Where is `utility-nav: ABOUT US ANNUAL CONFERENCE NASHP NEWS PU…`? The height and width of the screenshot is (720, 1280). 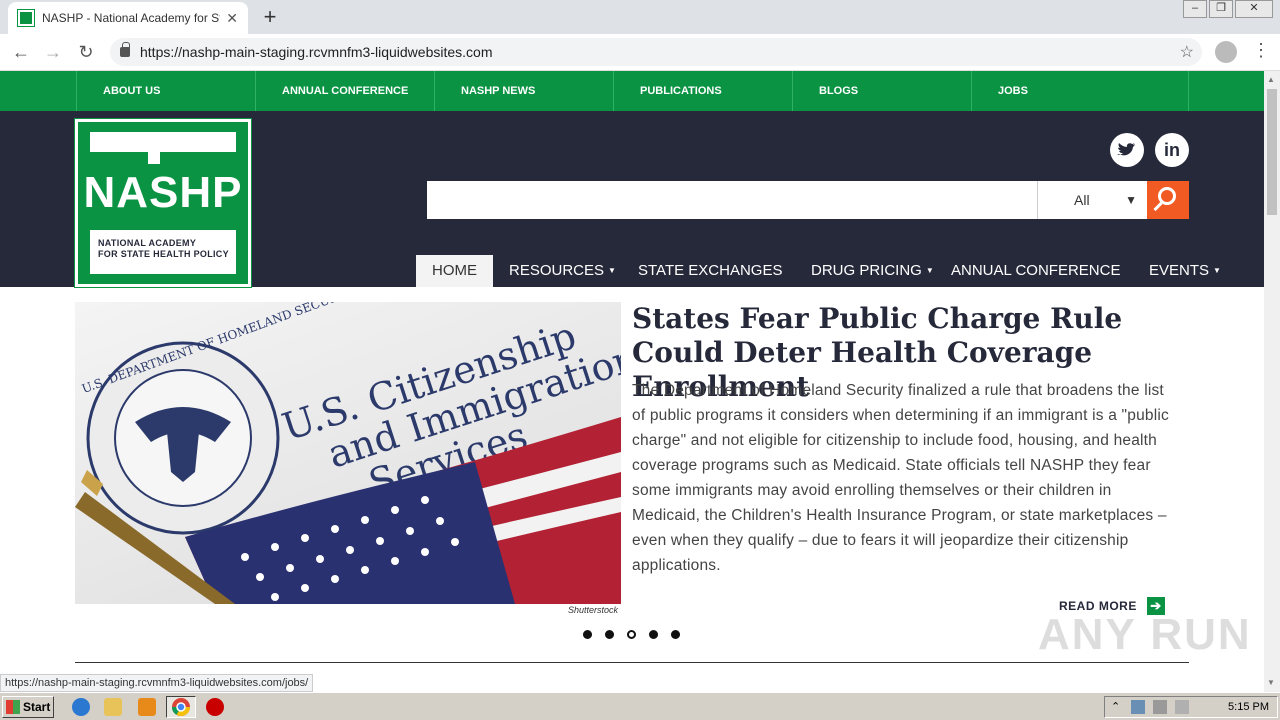 utility-nav: ABOUT US ANNUAL CONFERENCE NASHP NEWS PU… is located at coordinates (632, 91).